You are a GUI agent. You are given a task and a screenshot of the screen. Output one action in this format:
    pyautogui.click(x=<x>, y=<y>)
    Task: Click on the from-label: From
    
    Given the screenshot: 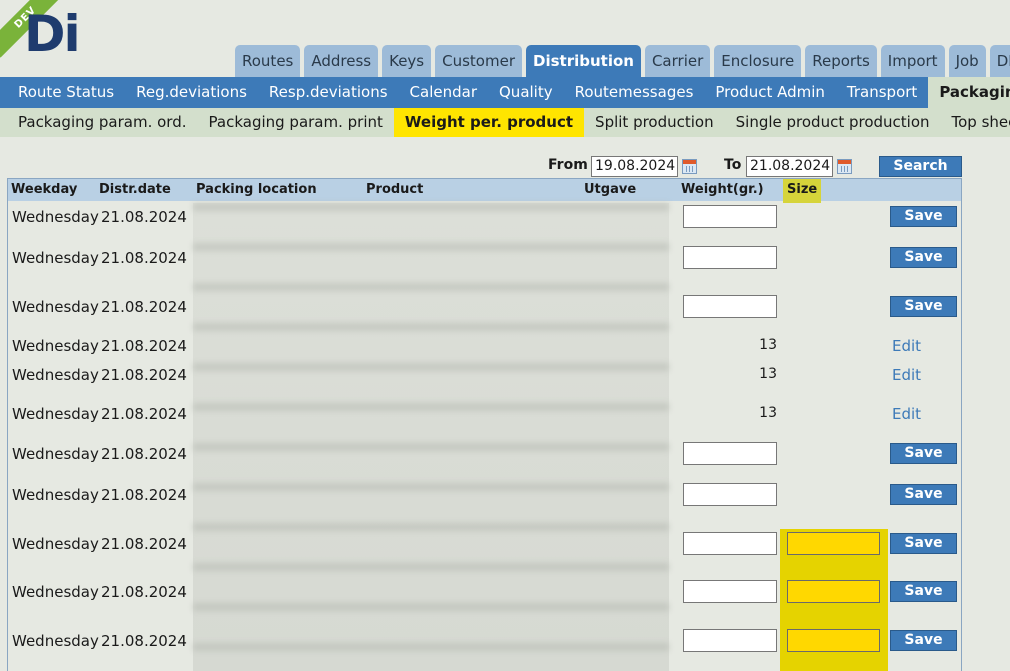 What is the action you would take?
    pyautogui.click(x=568, y=165)
    